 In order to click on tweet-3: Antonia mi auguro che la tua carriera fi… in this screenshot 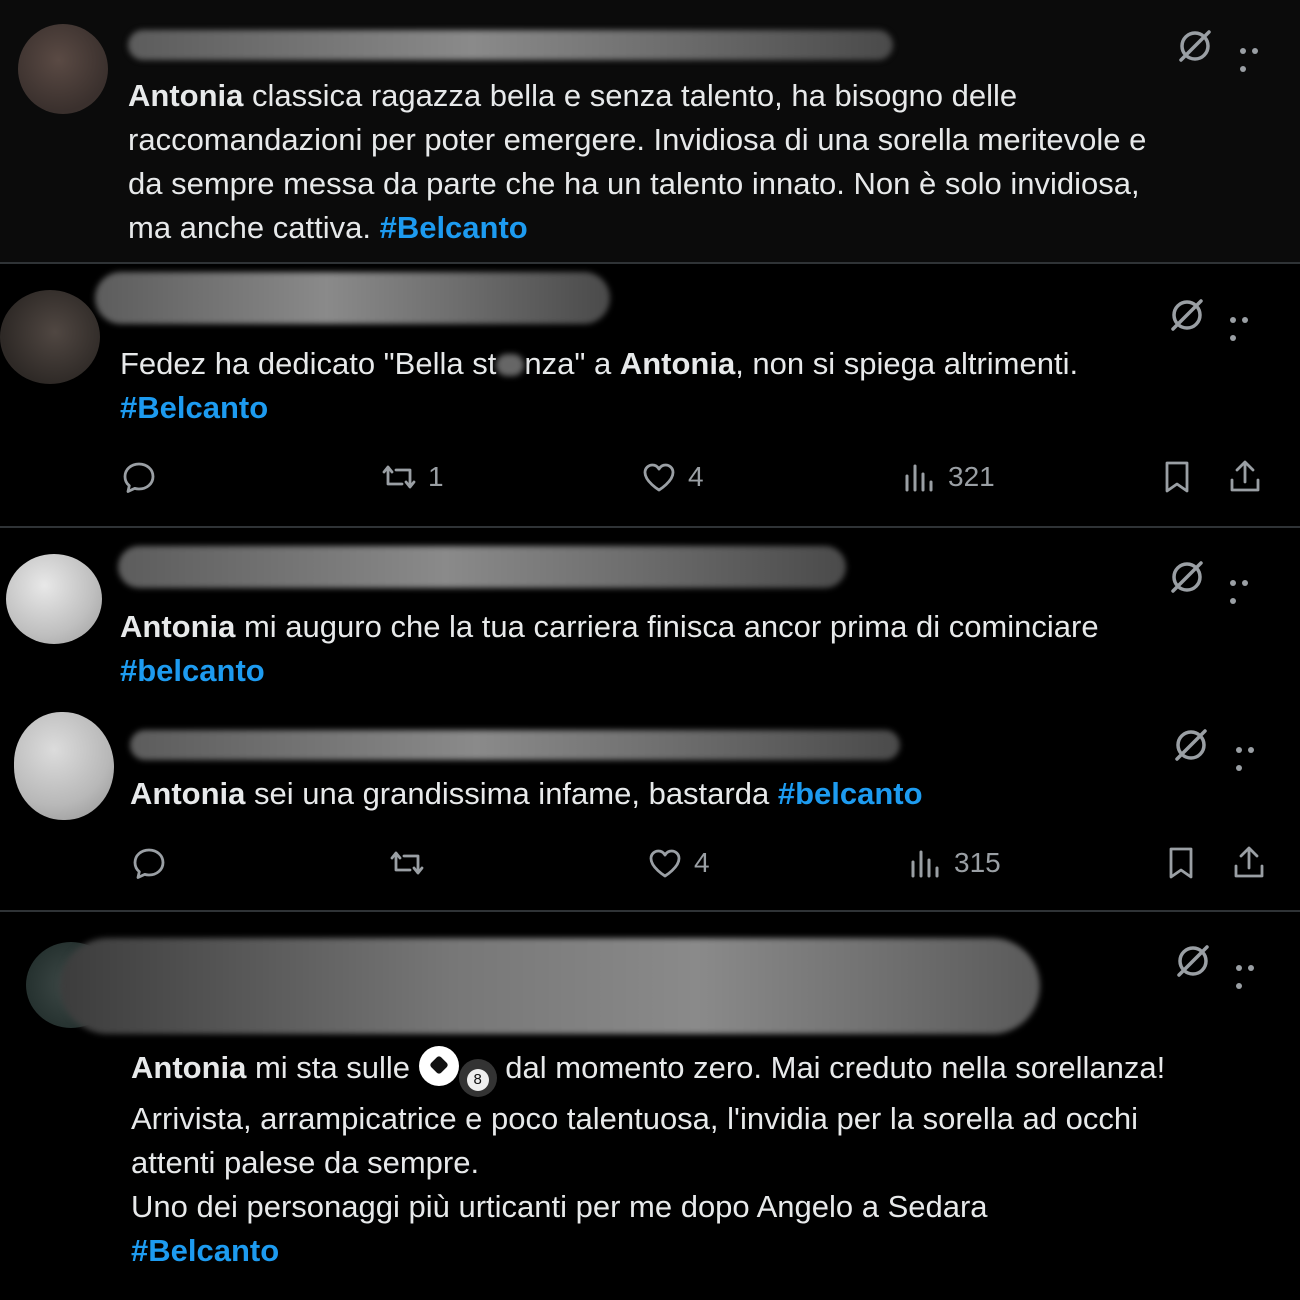, I will do `click(650, 613)`.